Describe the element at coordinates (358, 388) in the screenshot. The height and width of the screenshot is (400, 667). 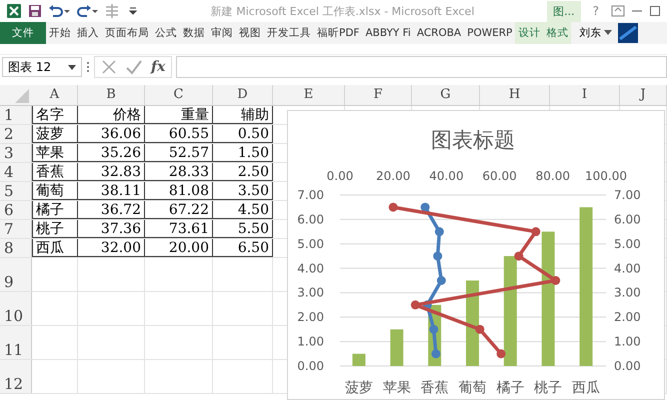
I see `axis-label: 菠萝` at that location.